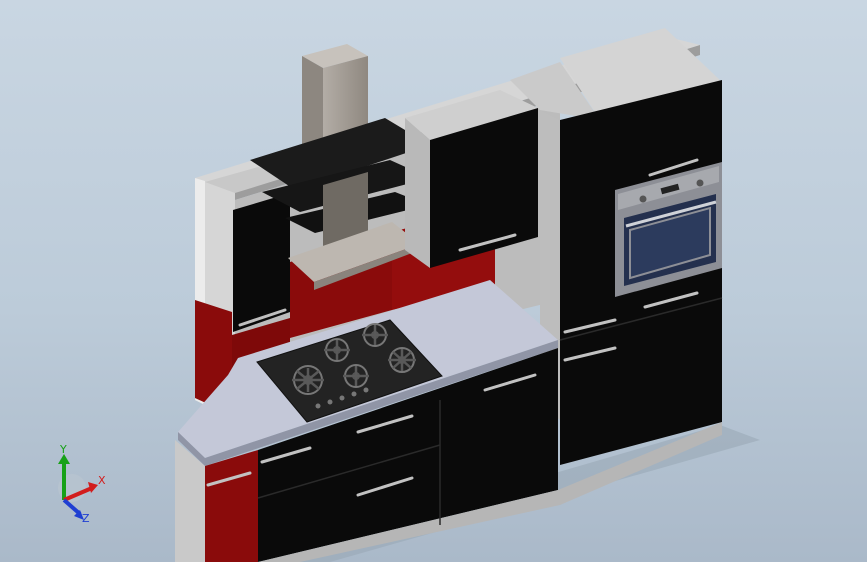  I want to click on x-axis-label: X, so click(102, 480).